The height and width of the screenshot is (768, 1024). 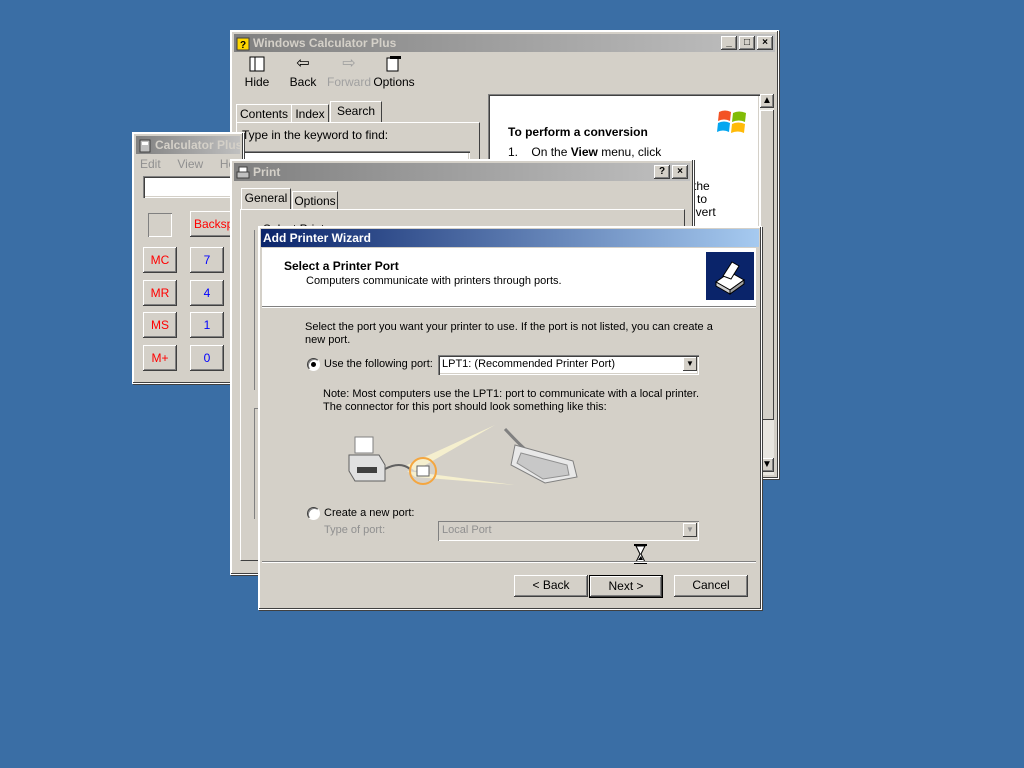 What do you see at coordinates (145, 146) in the screenshot?
I see `calculator-icon` at bounding box center [145, 146].